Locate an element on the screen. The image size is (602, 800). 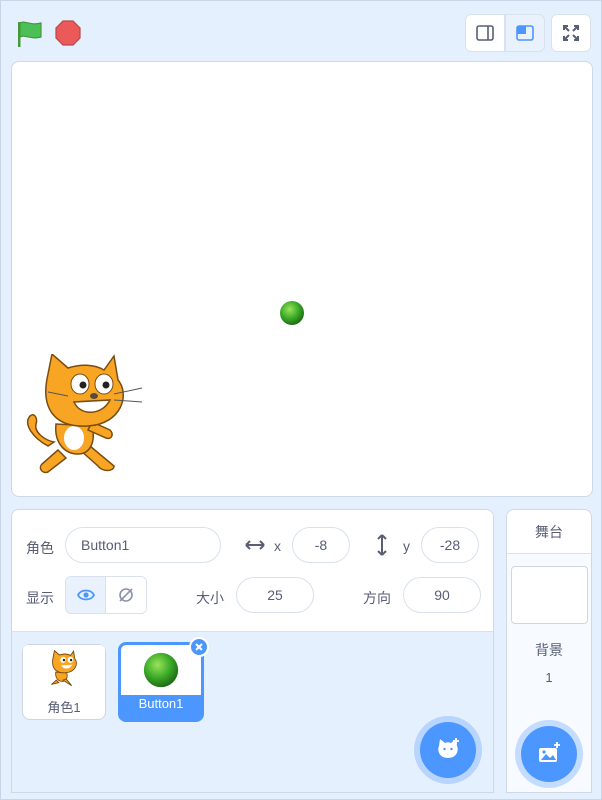
green-ball-icon is located at coordinates (161, 670).